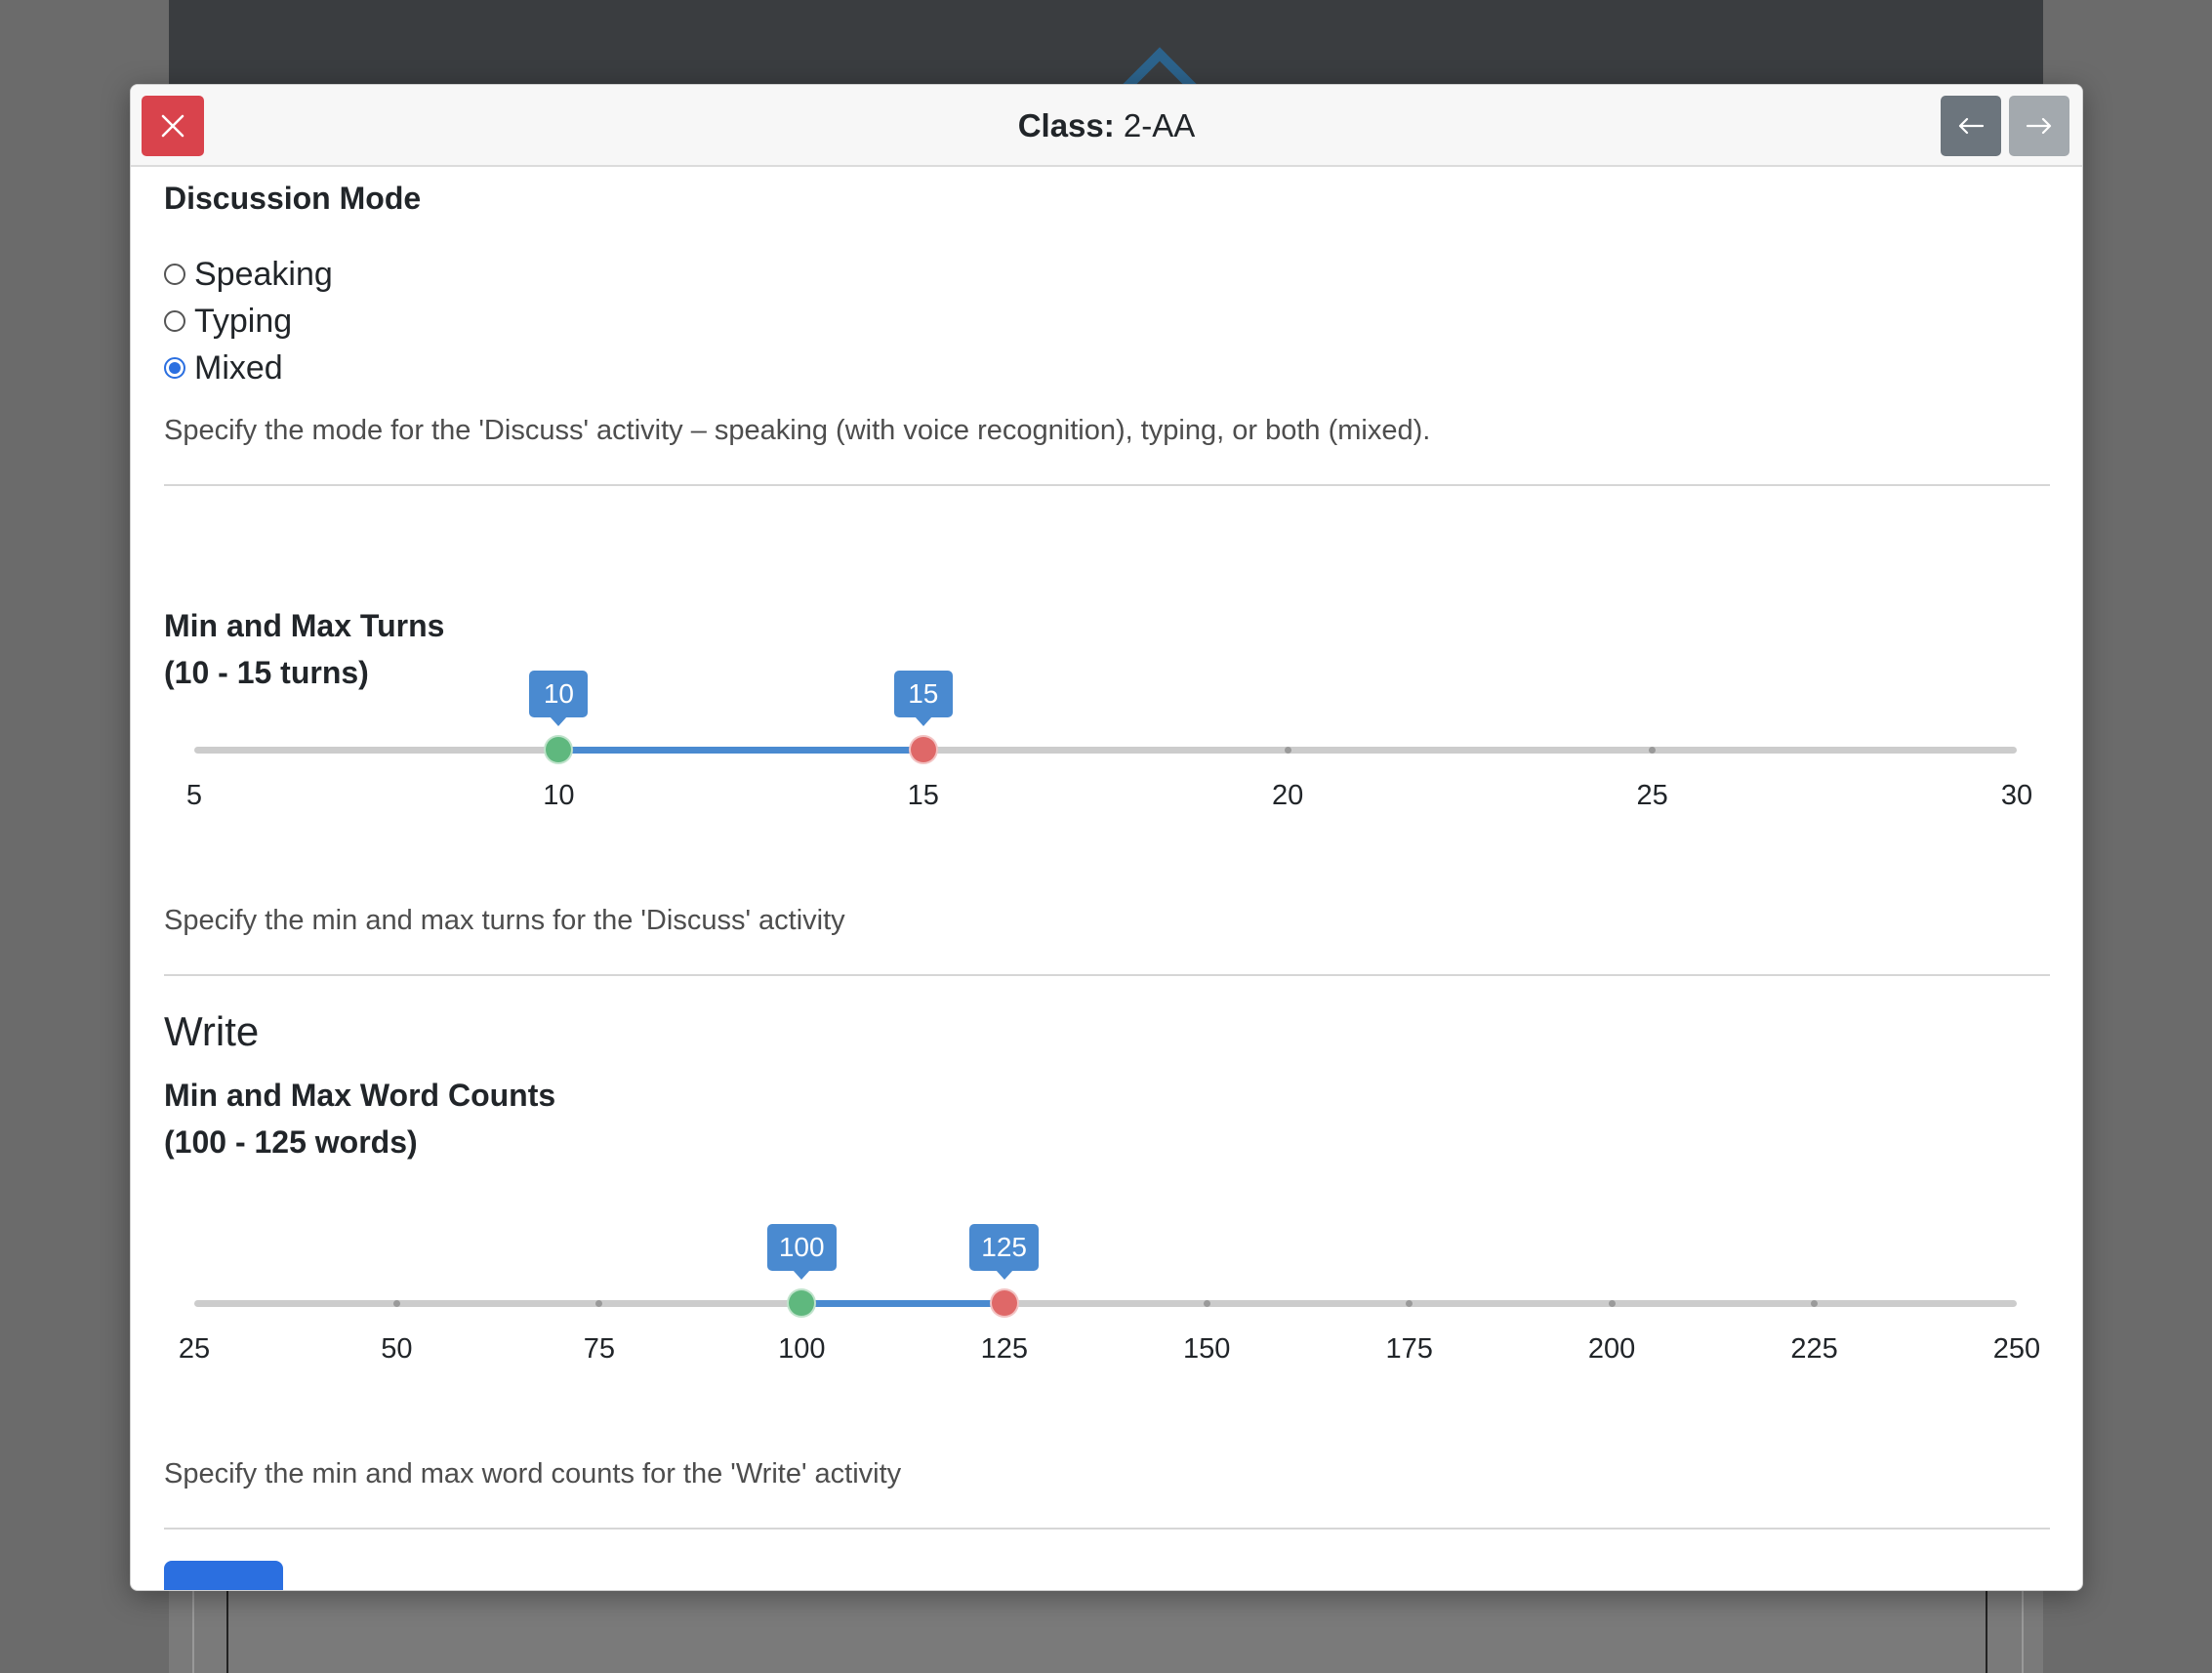  I want to click on previous-button, so click(1971, 126).